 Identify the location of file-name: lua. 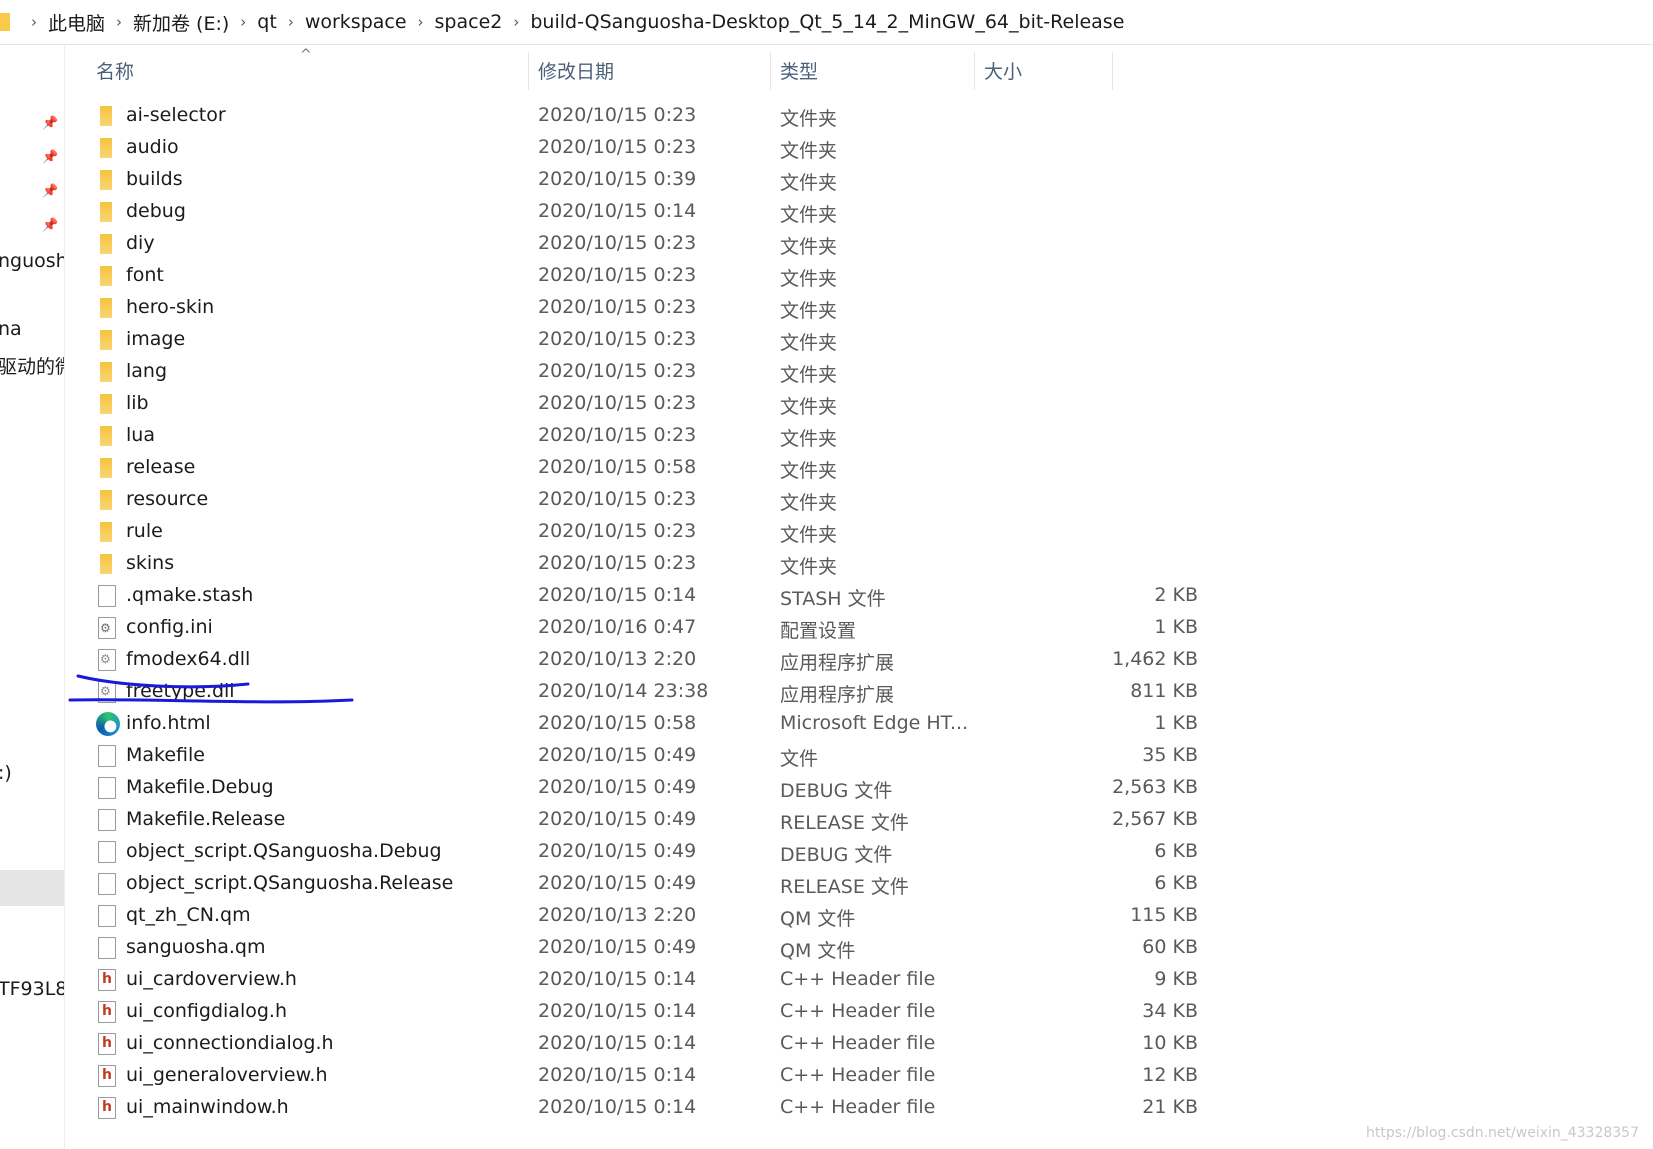
(140, 435).